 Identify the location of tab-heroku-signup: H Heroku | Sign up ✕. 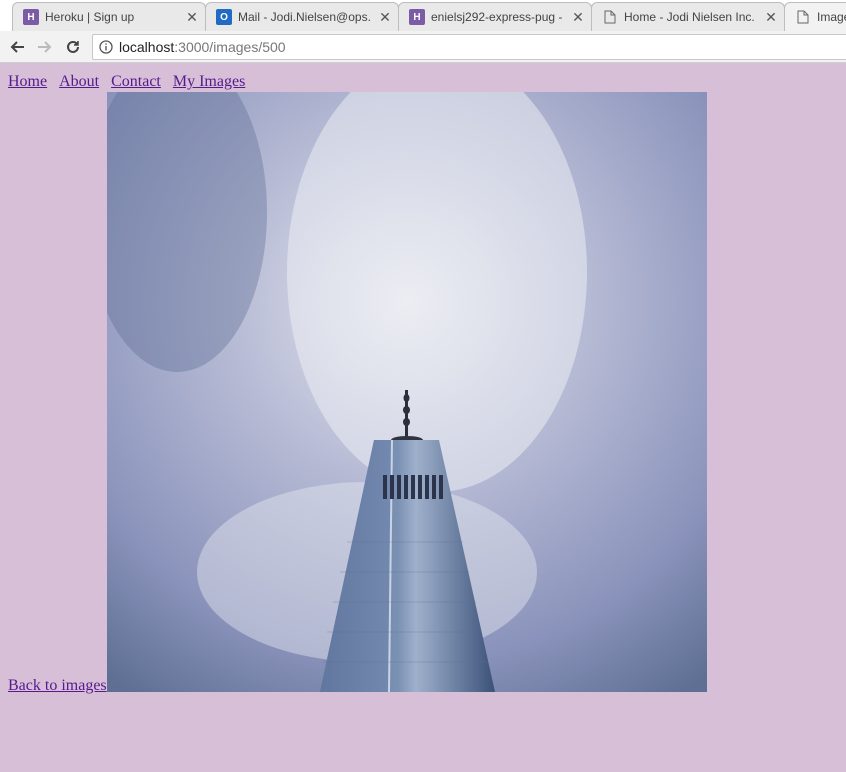
(109, 16).